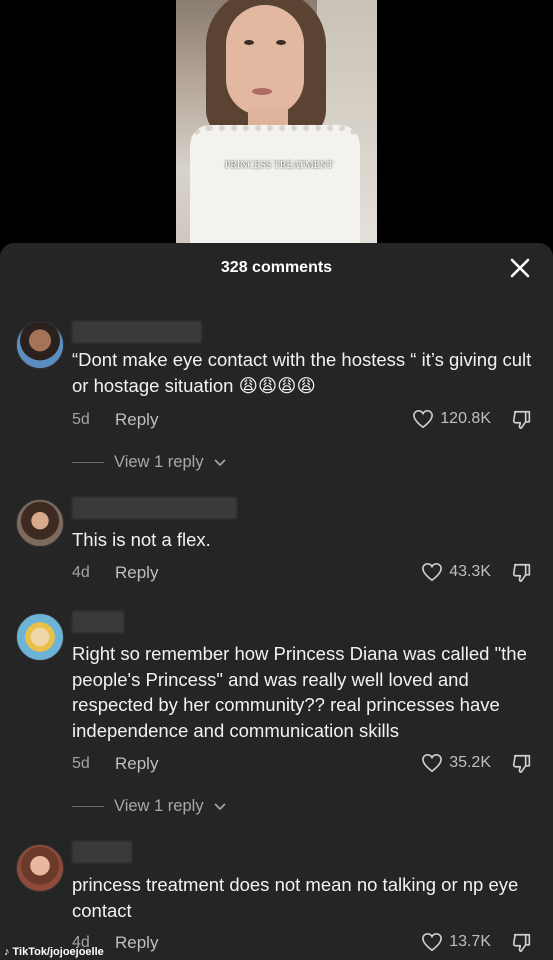 This screenshot has height=960, width=553. What do you see at coordinates (58, 952) in the screenshot?
I see `watermark-label: TikTok/jojoejoelle` at bounding box center [58, 952].